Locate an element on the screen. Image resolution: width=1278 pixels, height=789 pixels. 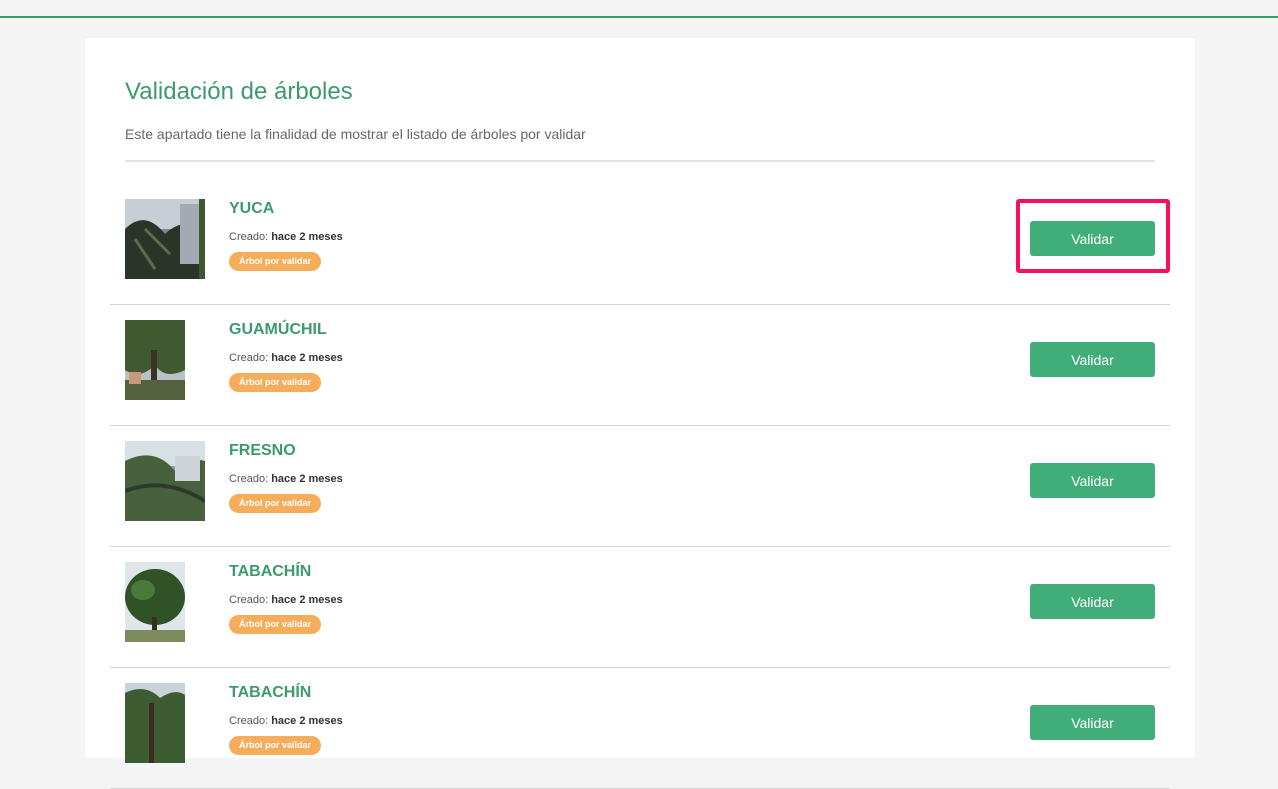
tree-name: GUAMÚCHIL is located at coordinates (278, 329).